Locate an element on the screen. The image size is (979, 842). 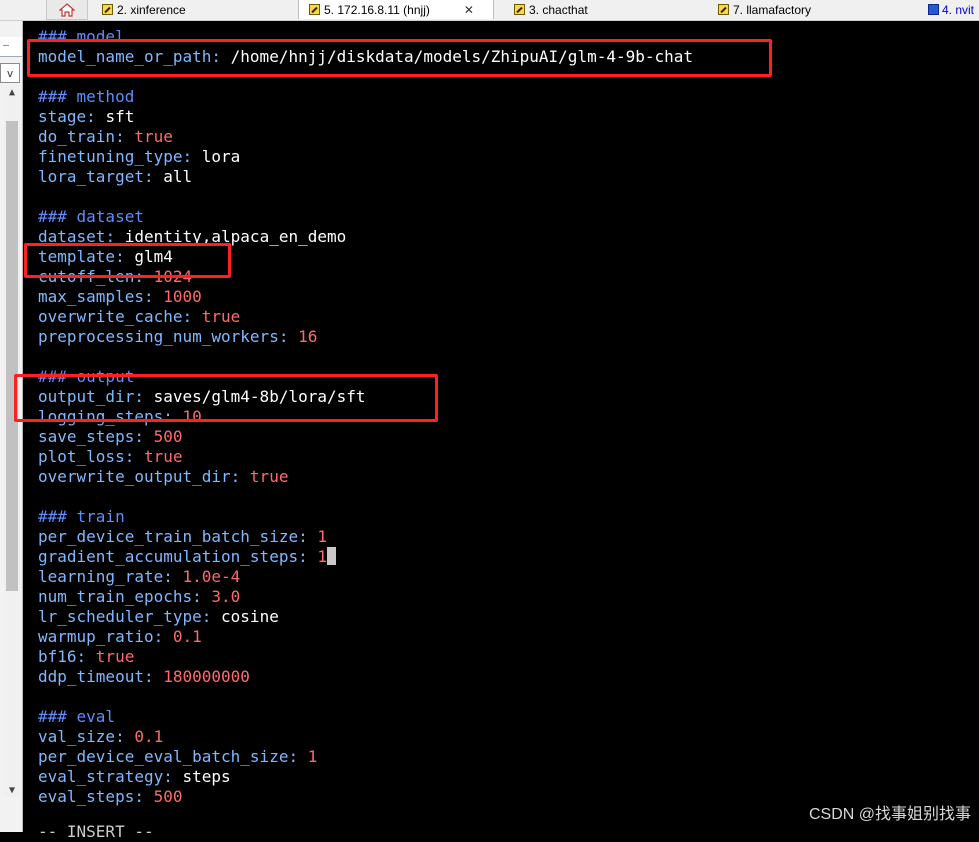
tab-chacthat: 3. chacthat is located at coordinates (609, 9).